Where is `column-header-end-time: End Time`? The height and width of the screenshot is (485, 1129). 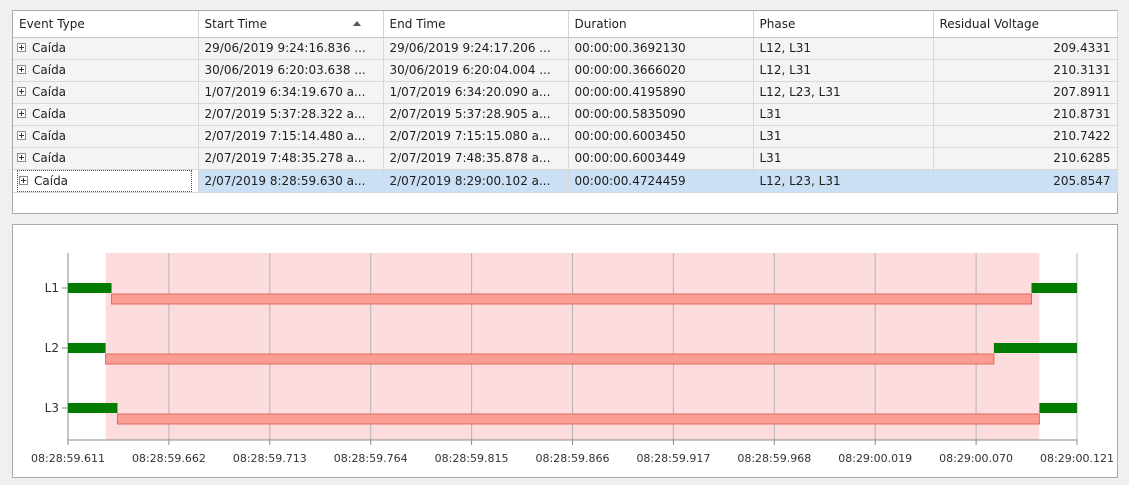 column-header-end-time: End Time is located at coordinates (476, 24).